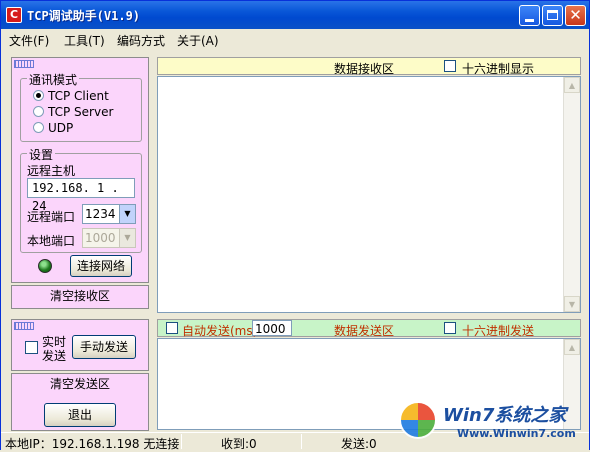  I want to click on comm-mode-group: 通讯模式 TCP Client TCP Server UDP, so click(81, 106).